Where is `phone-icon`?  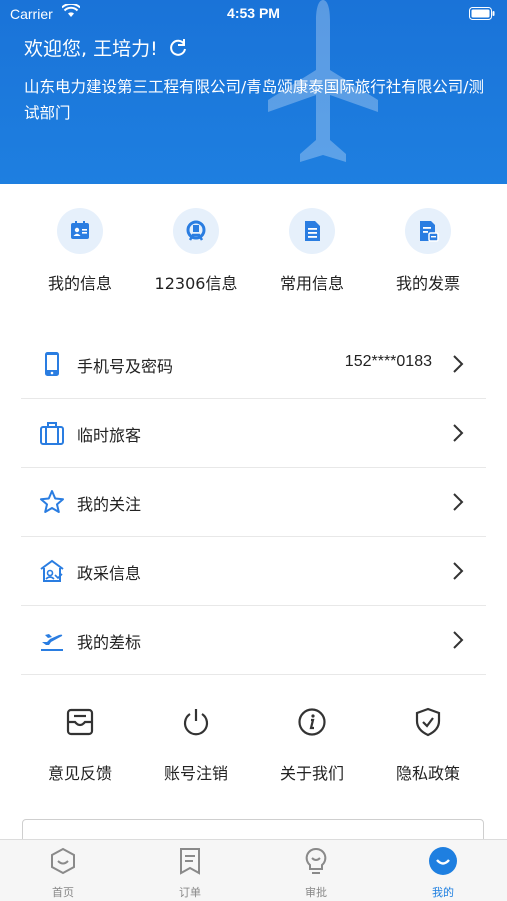
phone-icon is located at coordinates (52, 364).